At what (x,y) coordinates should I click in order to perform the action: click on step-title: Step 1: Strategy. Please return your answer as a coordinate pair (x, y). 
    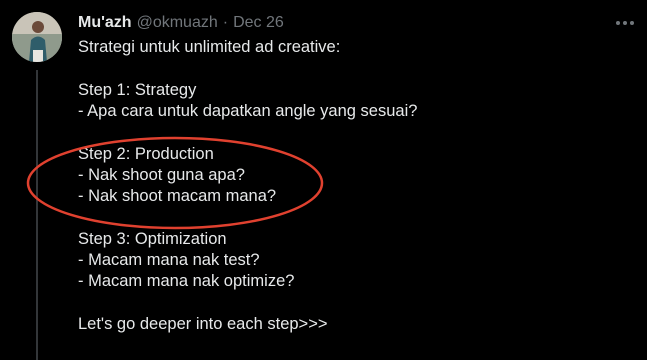
    Looking at the image, I should click on (137, 90).